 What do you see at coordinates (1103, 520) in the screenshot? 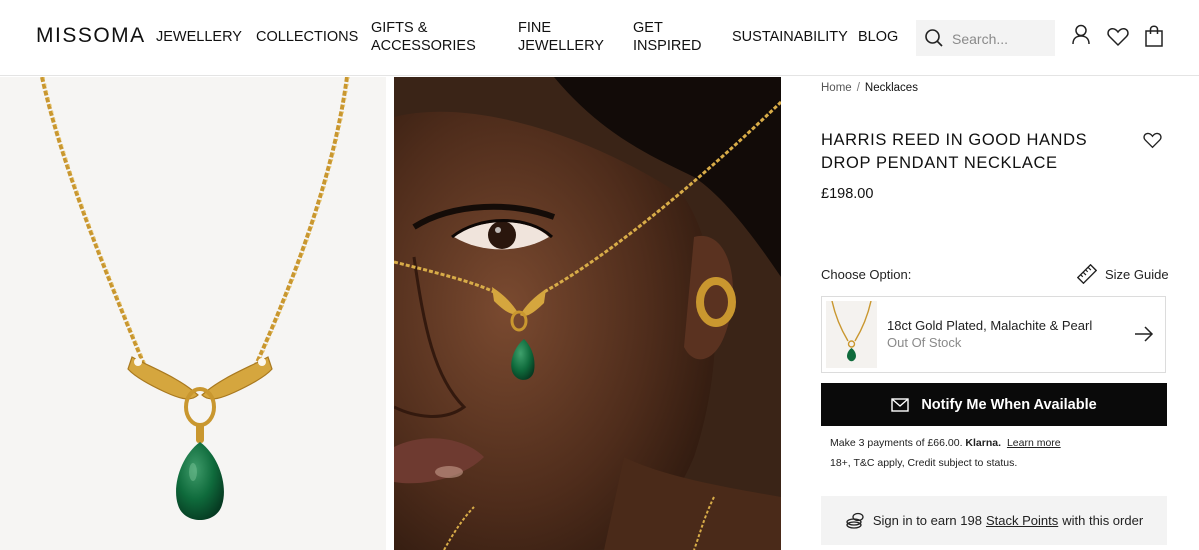
I see `stack-points-suffix: with this order` at bounding box center [1103, 520].